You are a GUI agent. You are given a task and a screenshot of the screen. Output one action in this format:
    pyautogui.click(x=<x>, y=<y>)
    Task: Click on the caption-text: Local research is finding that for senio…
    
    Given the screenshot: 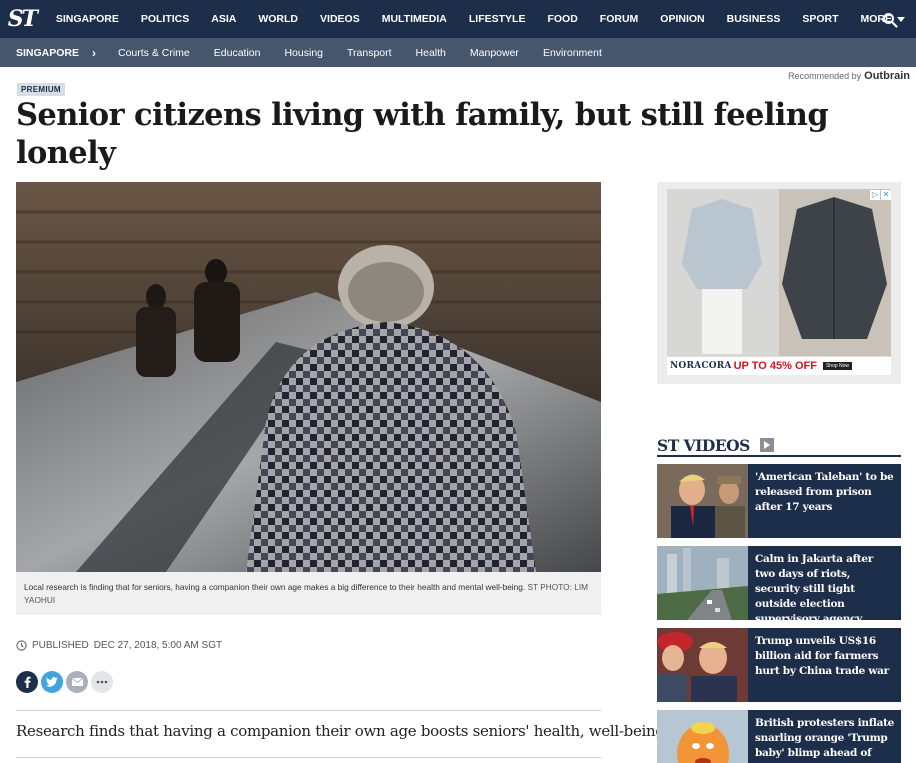 What is the action you would take?
    pyautogui.click(x=275, y=587)
    